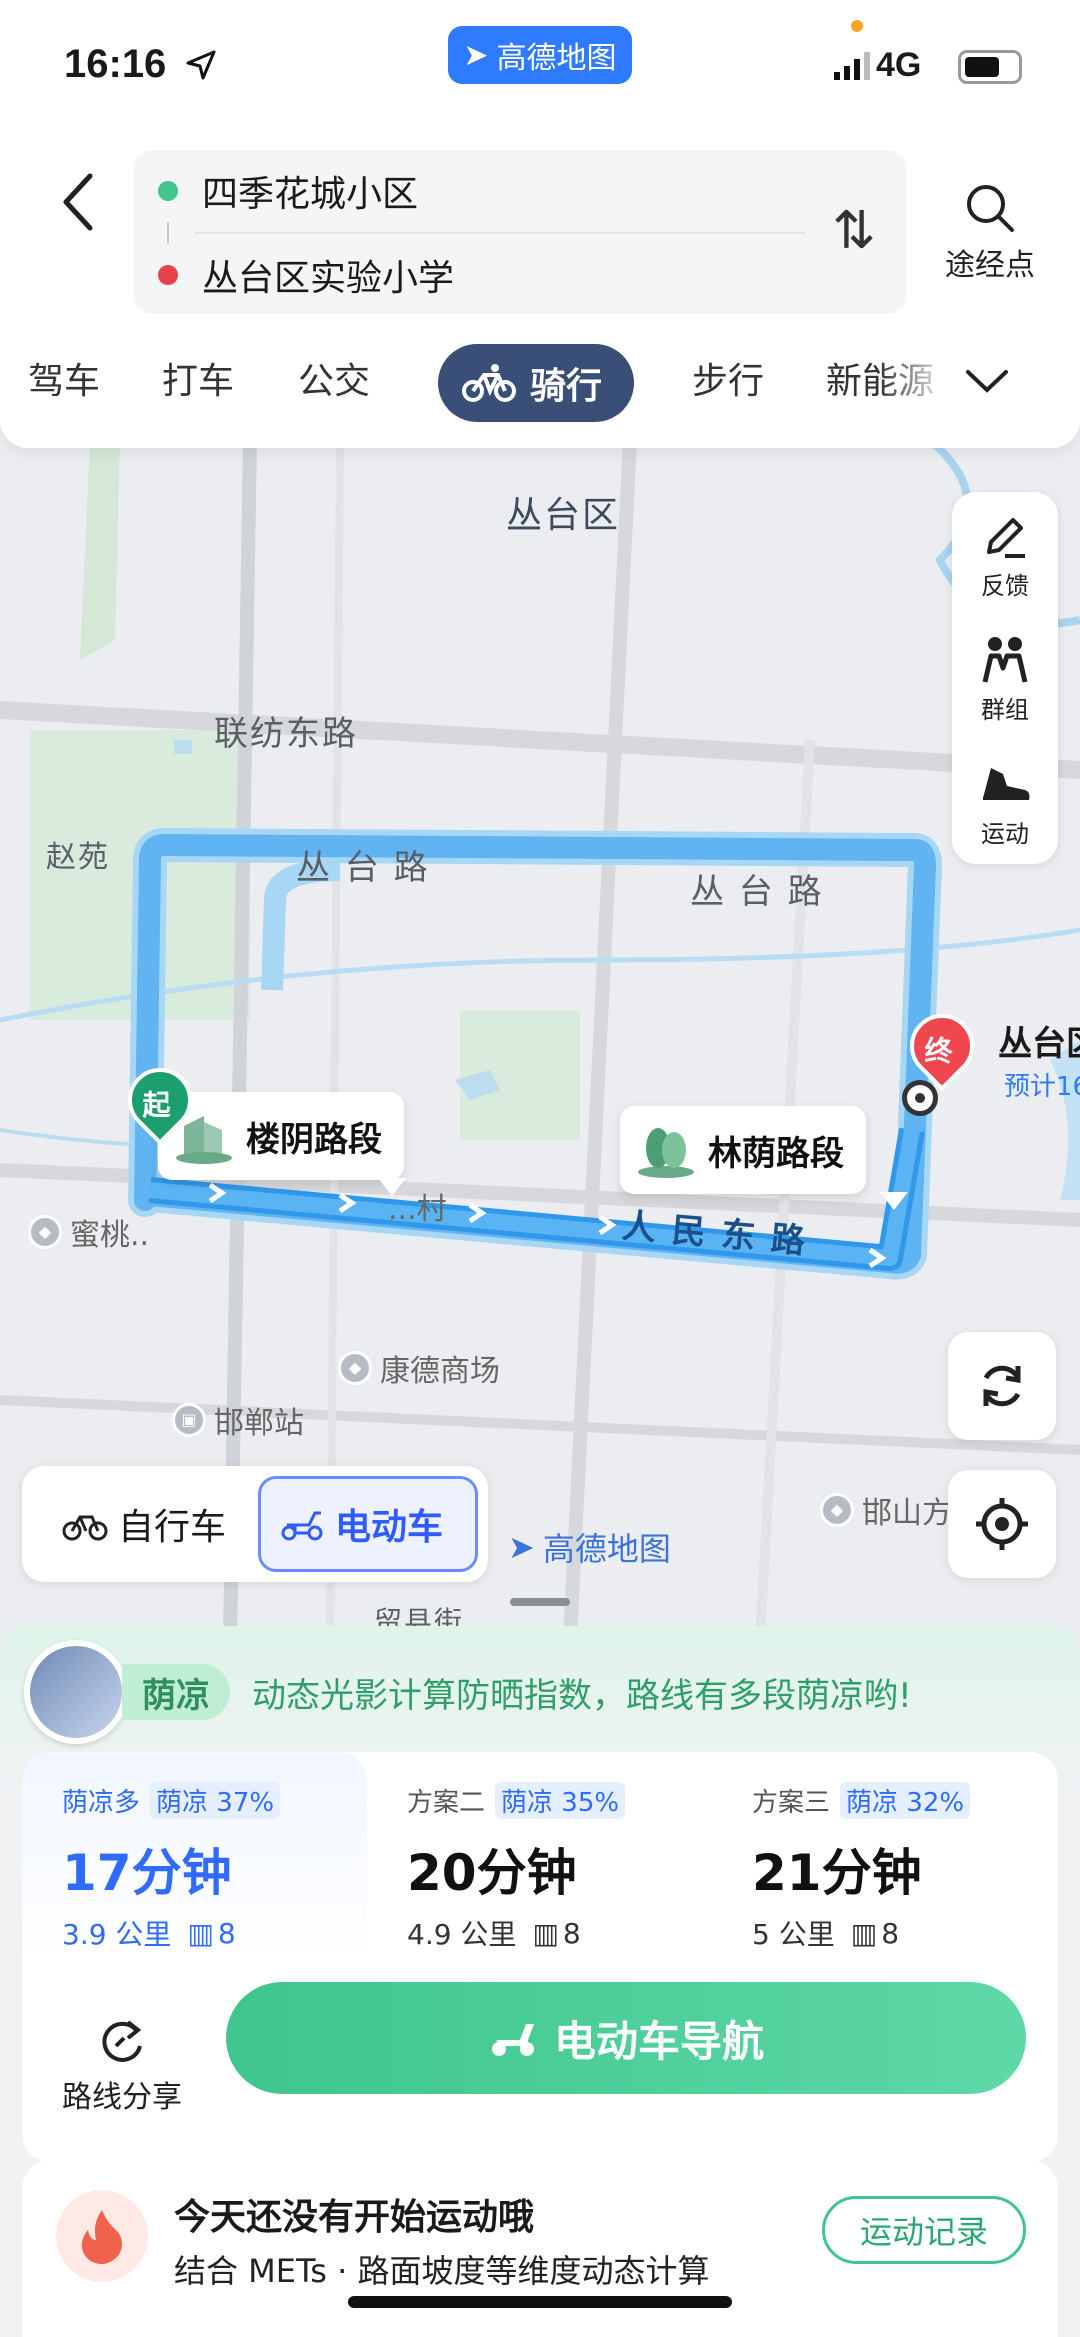 The height and width of the screenshot is (2337, 1080). What do you see at coordinates (76, 1692) in the screenshot?
I see `shade-building-avatar` at bounding box center [76, 1692].